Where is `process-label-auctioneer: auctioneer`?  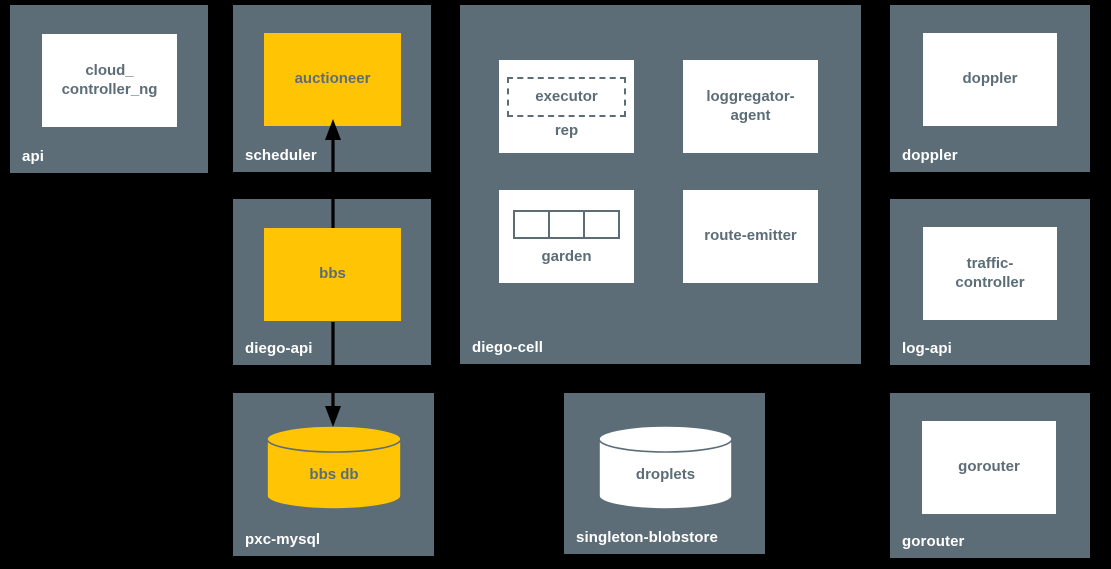 process-label-auctioneer: auctioneer is located at coordinates (332, 79).